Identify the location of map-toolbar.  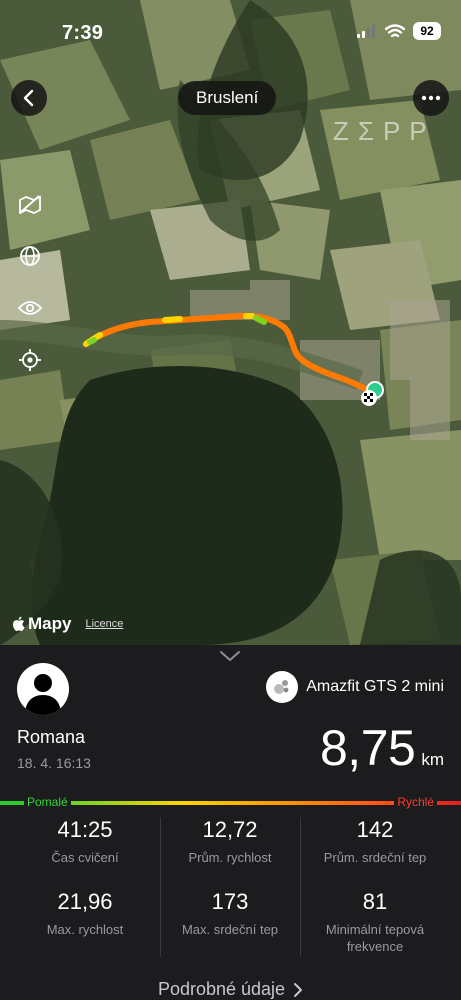
(30, 282).